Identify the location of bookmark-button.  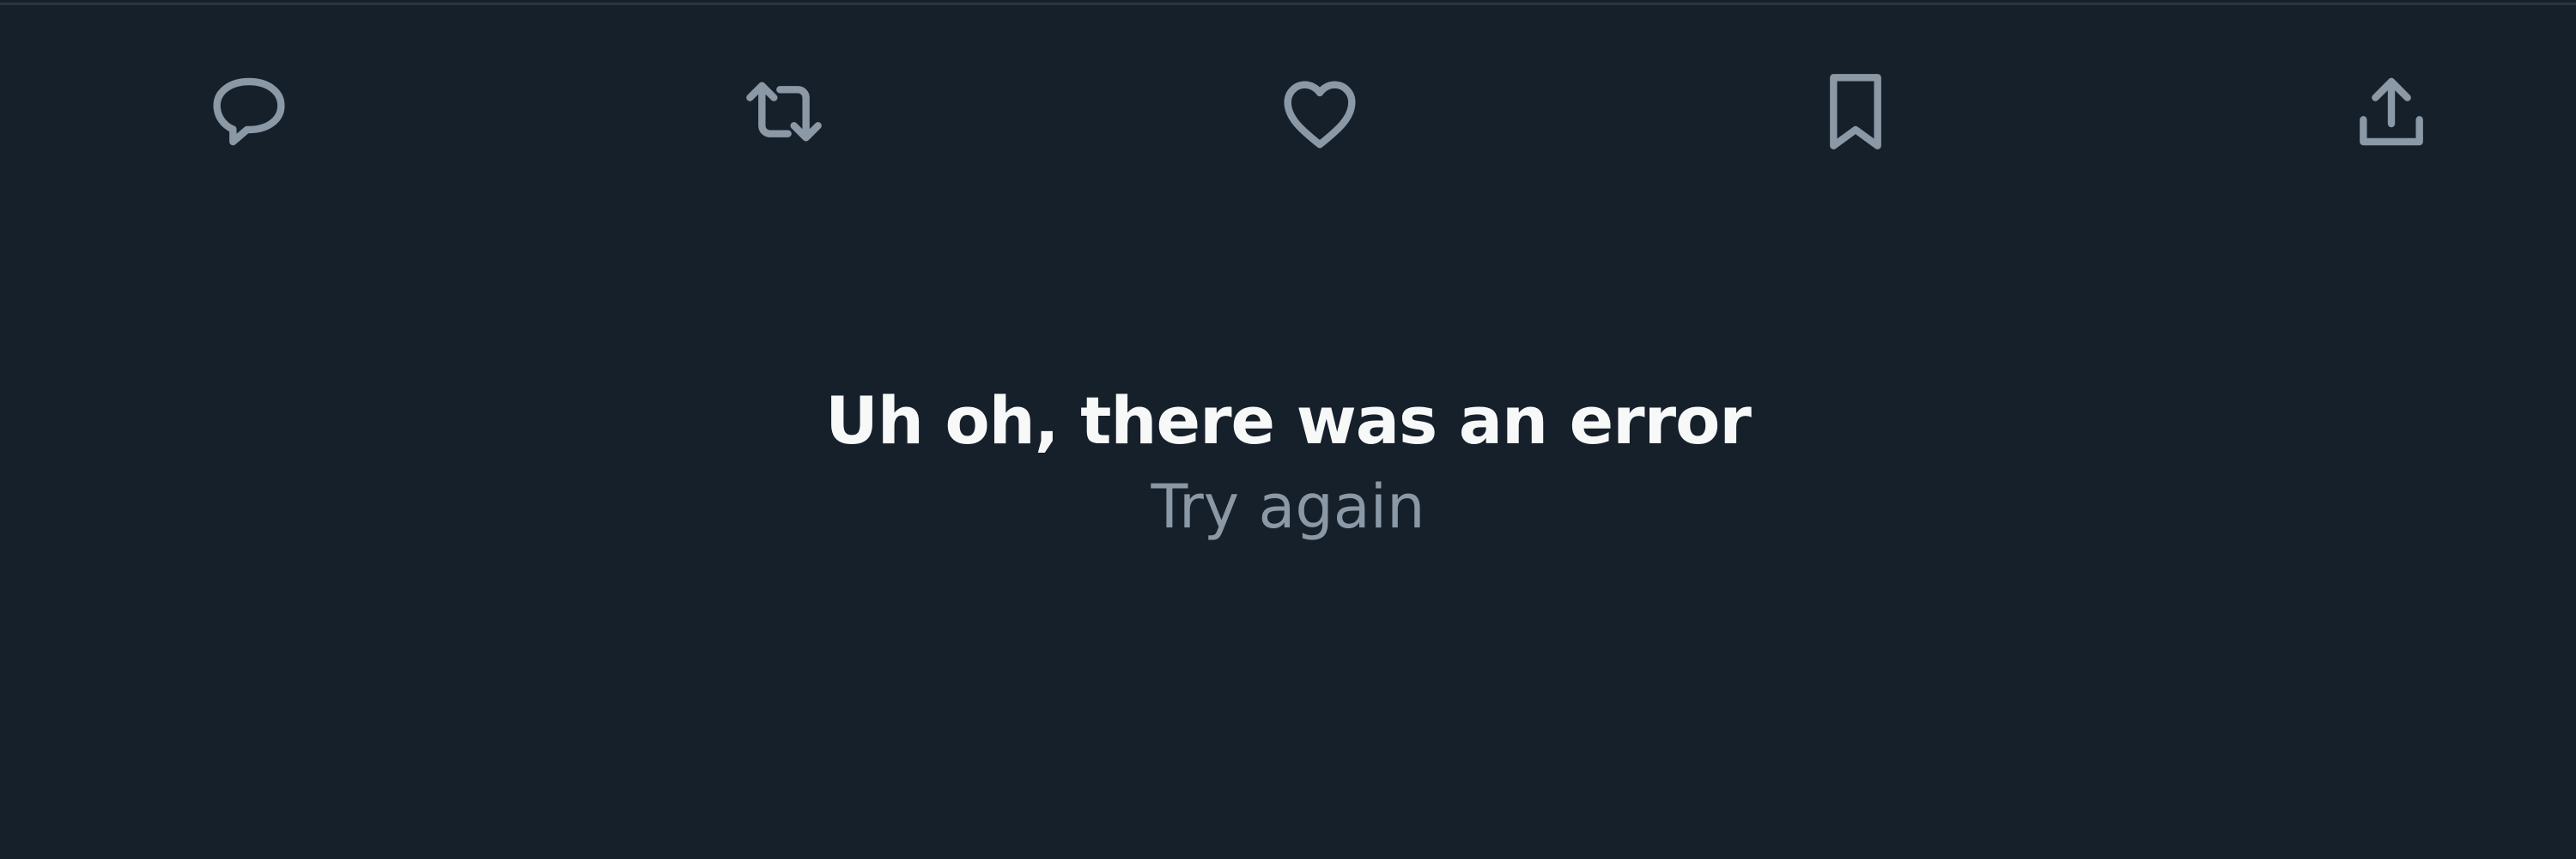
(1856, 112).